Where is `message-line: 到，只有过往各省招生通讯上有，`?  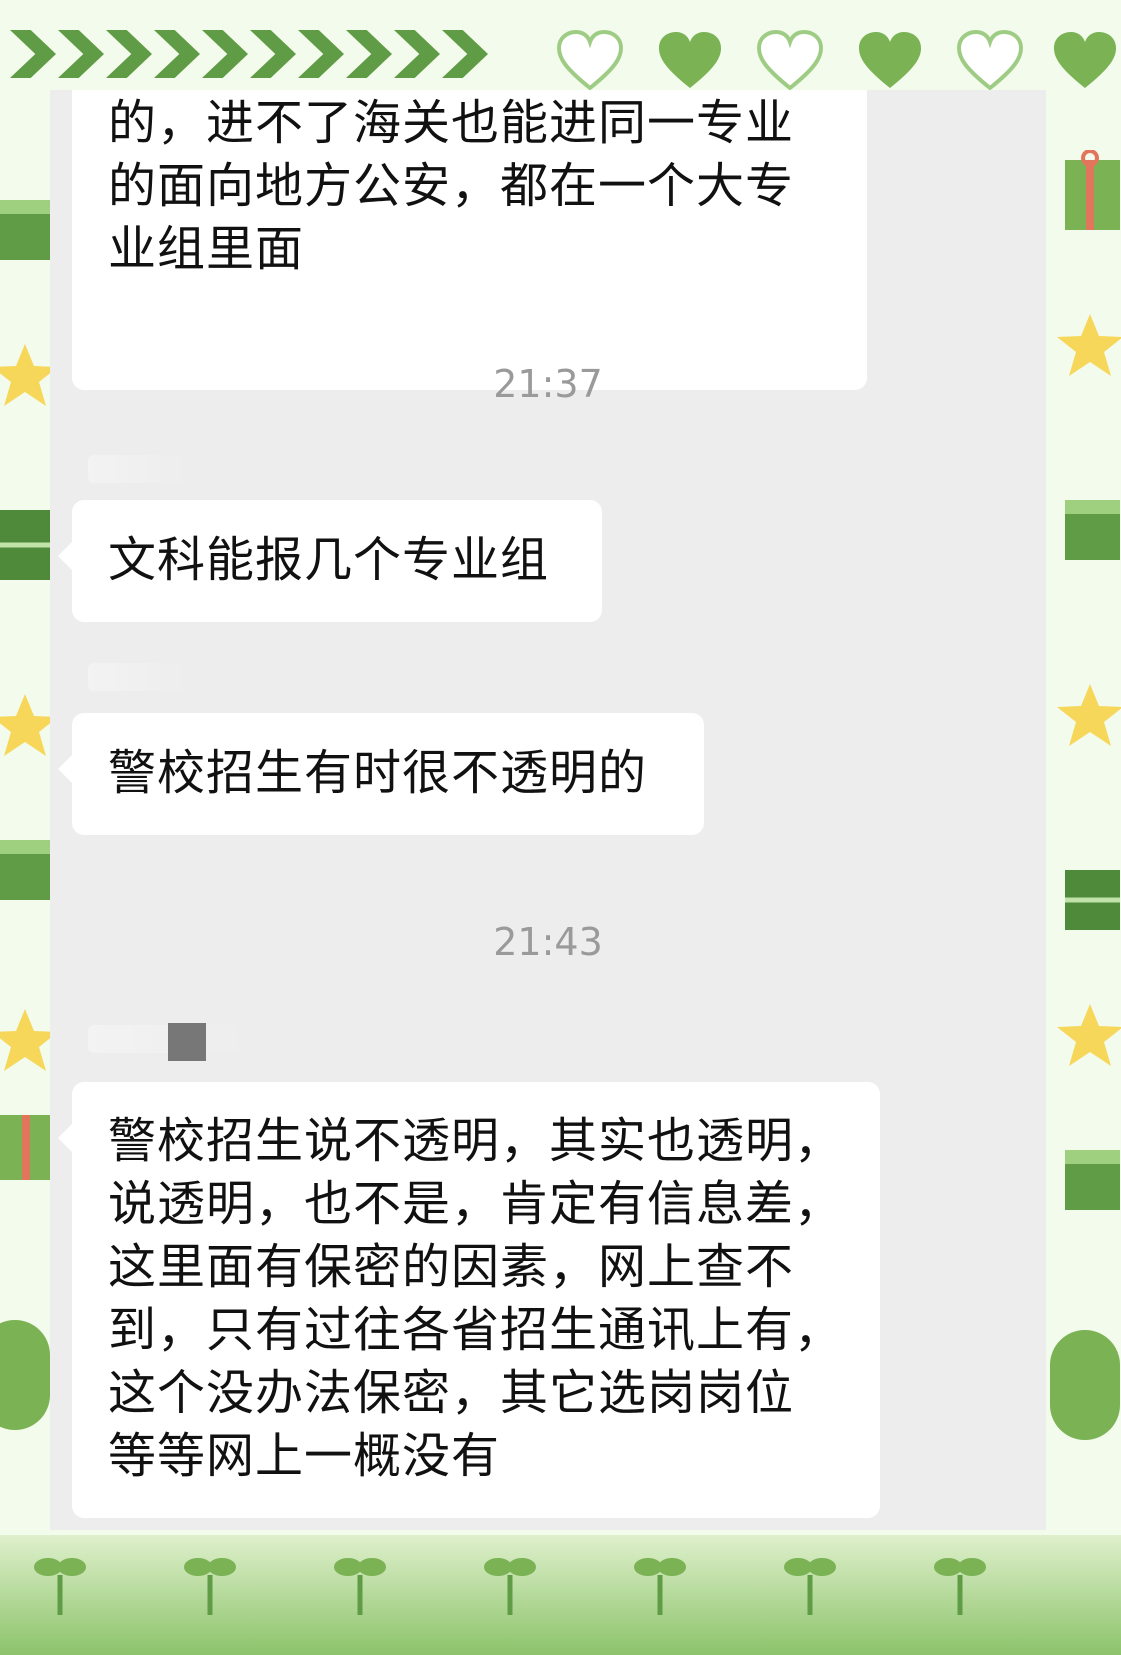
message-line: 到，只有过往各省招生通讯上有， is located at coordinates (476, 1330).